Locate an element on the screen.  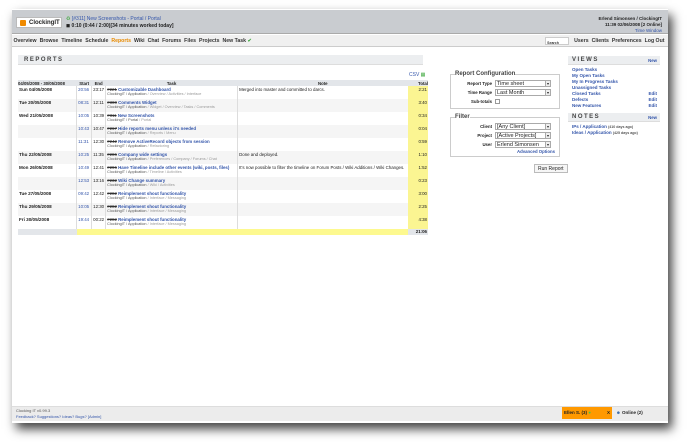
row-total: 0:34 is located at coordinates (418, 118).